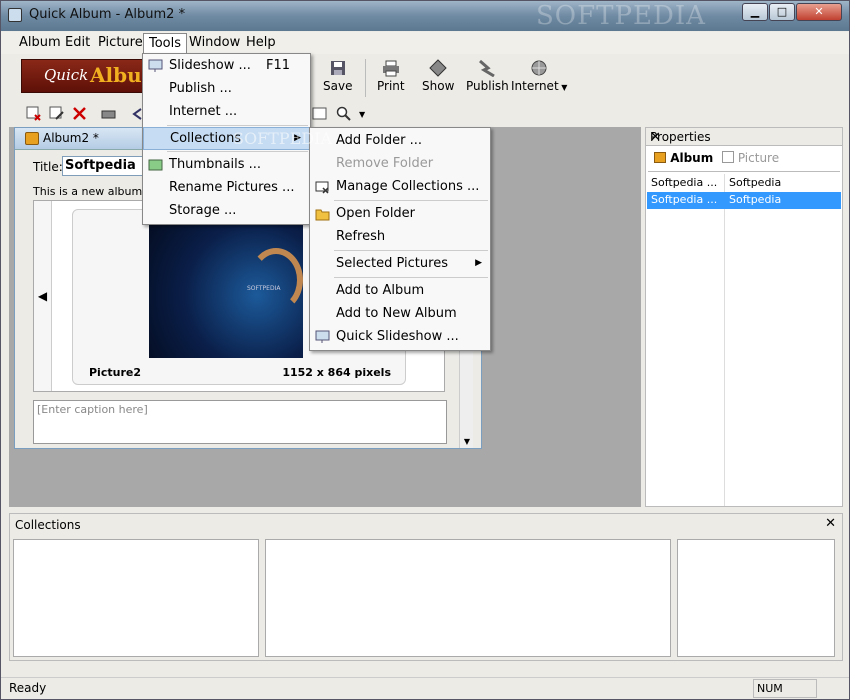 The width and height of the screenshot is (850, 700). Describe the element at coordinates (750, 158) in the screenshot. I see `tab-picture: Picture` at that location.